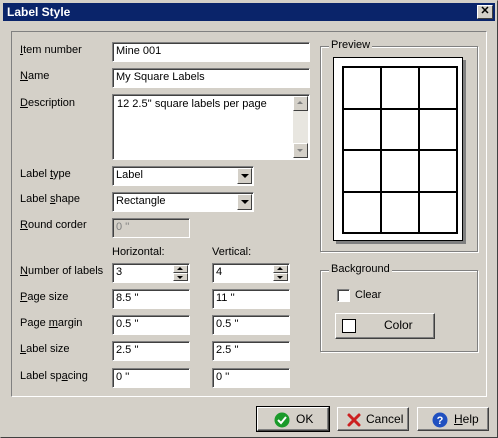 This screenshot has width=498, height=438. Describe the element at coordinates (192, 104) in the screenshot. I see `description-text: 12 2.5'' square labels per page` at that location.